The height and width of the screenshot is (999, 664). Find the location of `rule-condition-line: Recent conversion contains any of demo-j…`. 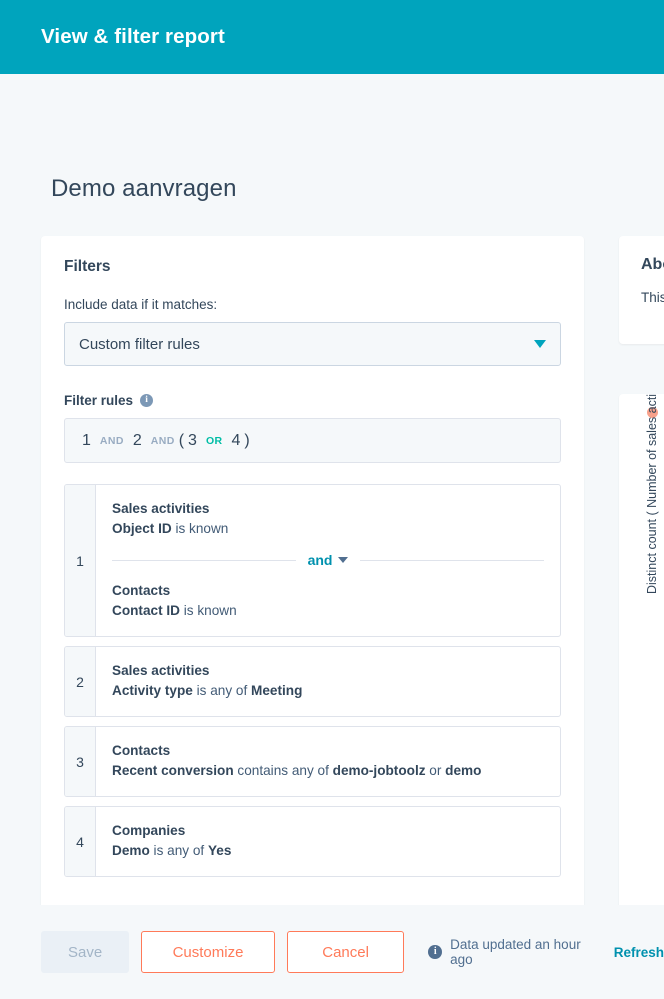

rule-condition-line: Recent conversion contains any of demo-j… is located at coordinates (328, 771).